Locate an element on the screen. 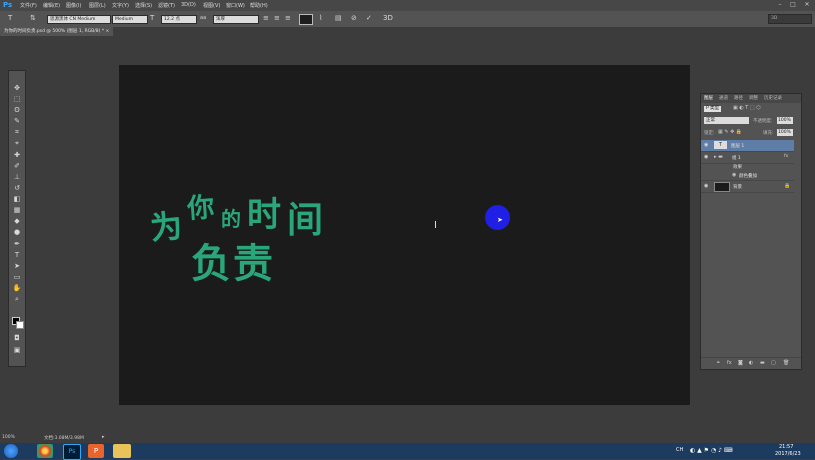 This screenshot has width=815, height=460. move-tool-icon: ✥ is located at coordinates (17, 88).